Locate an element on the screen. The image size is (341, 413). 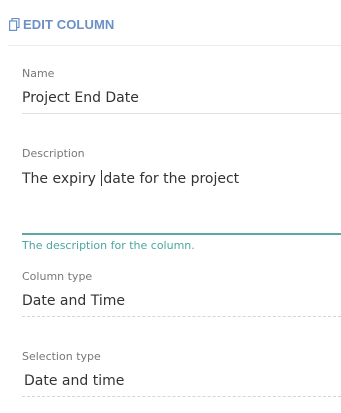
description-text-after-caret: date for the project is located at coordinates (171, 179).